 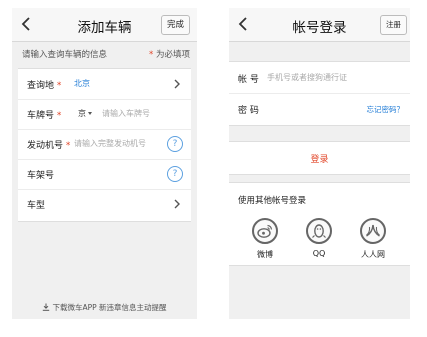 I want to click on plate-number-label-text: 车牌号, so click(x=41, y=116).